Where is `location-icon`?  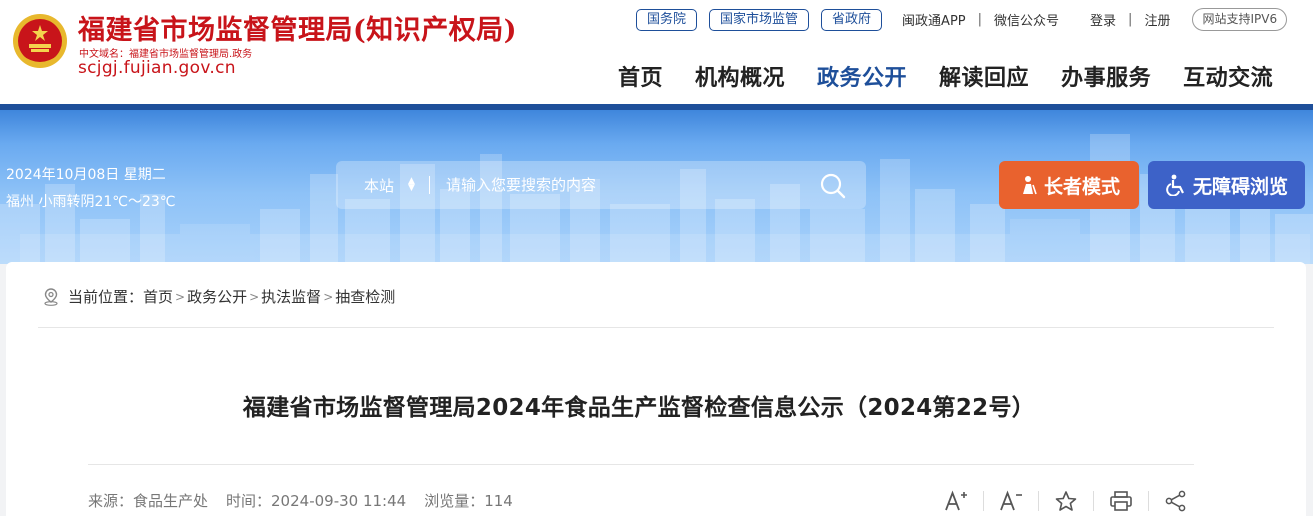
location-icon is located at coordinates (51, 296).